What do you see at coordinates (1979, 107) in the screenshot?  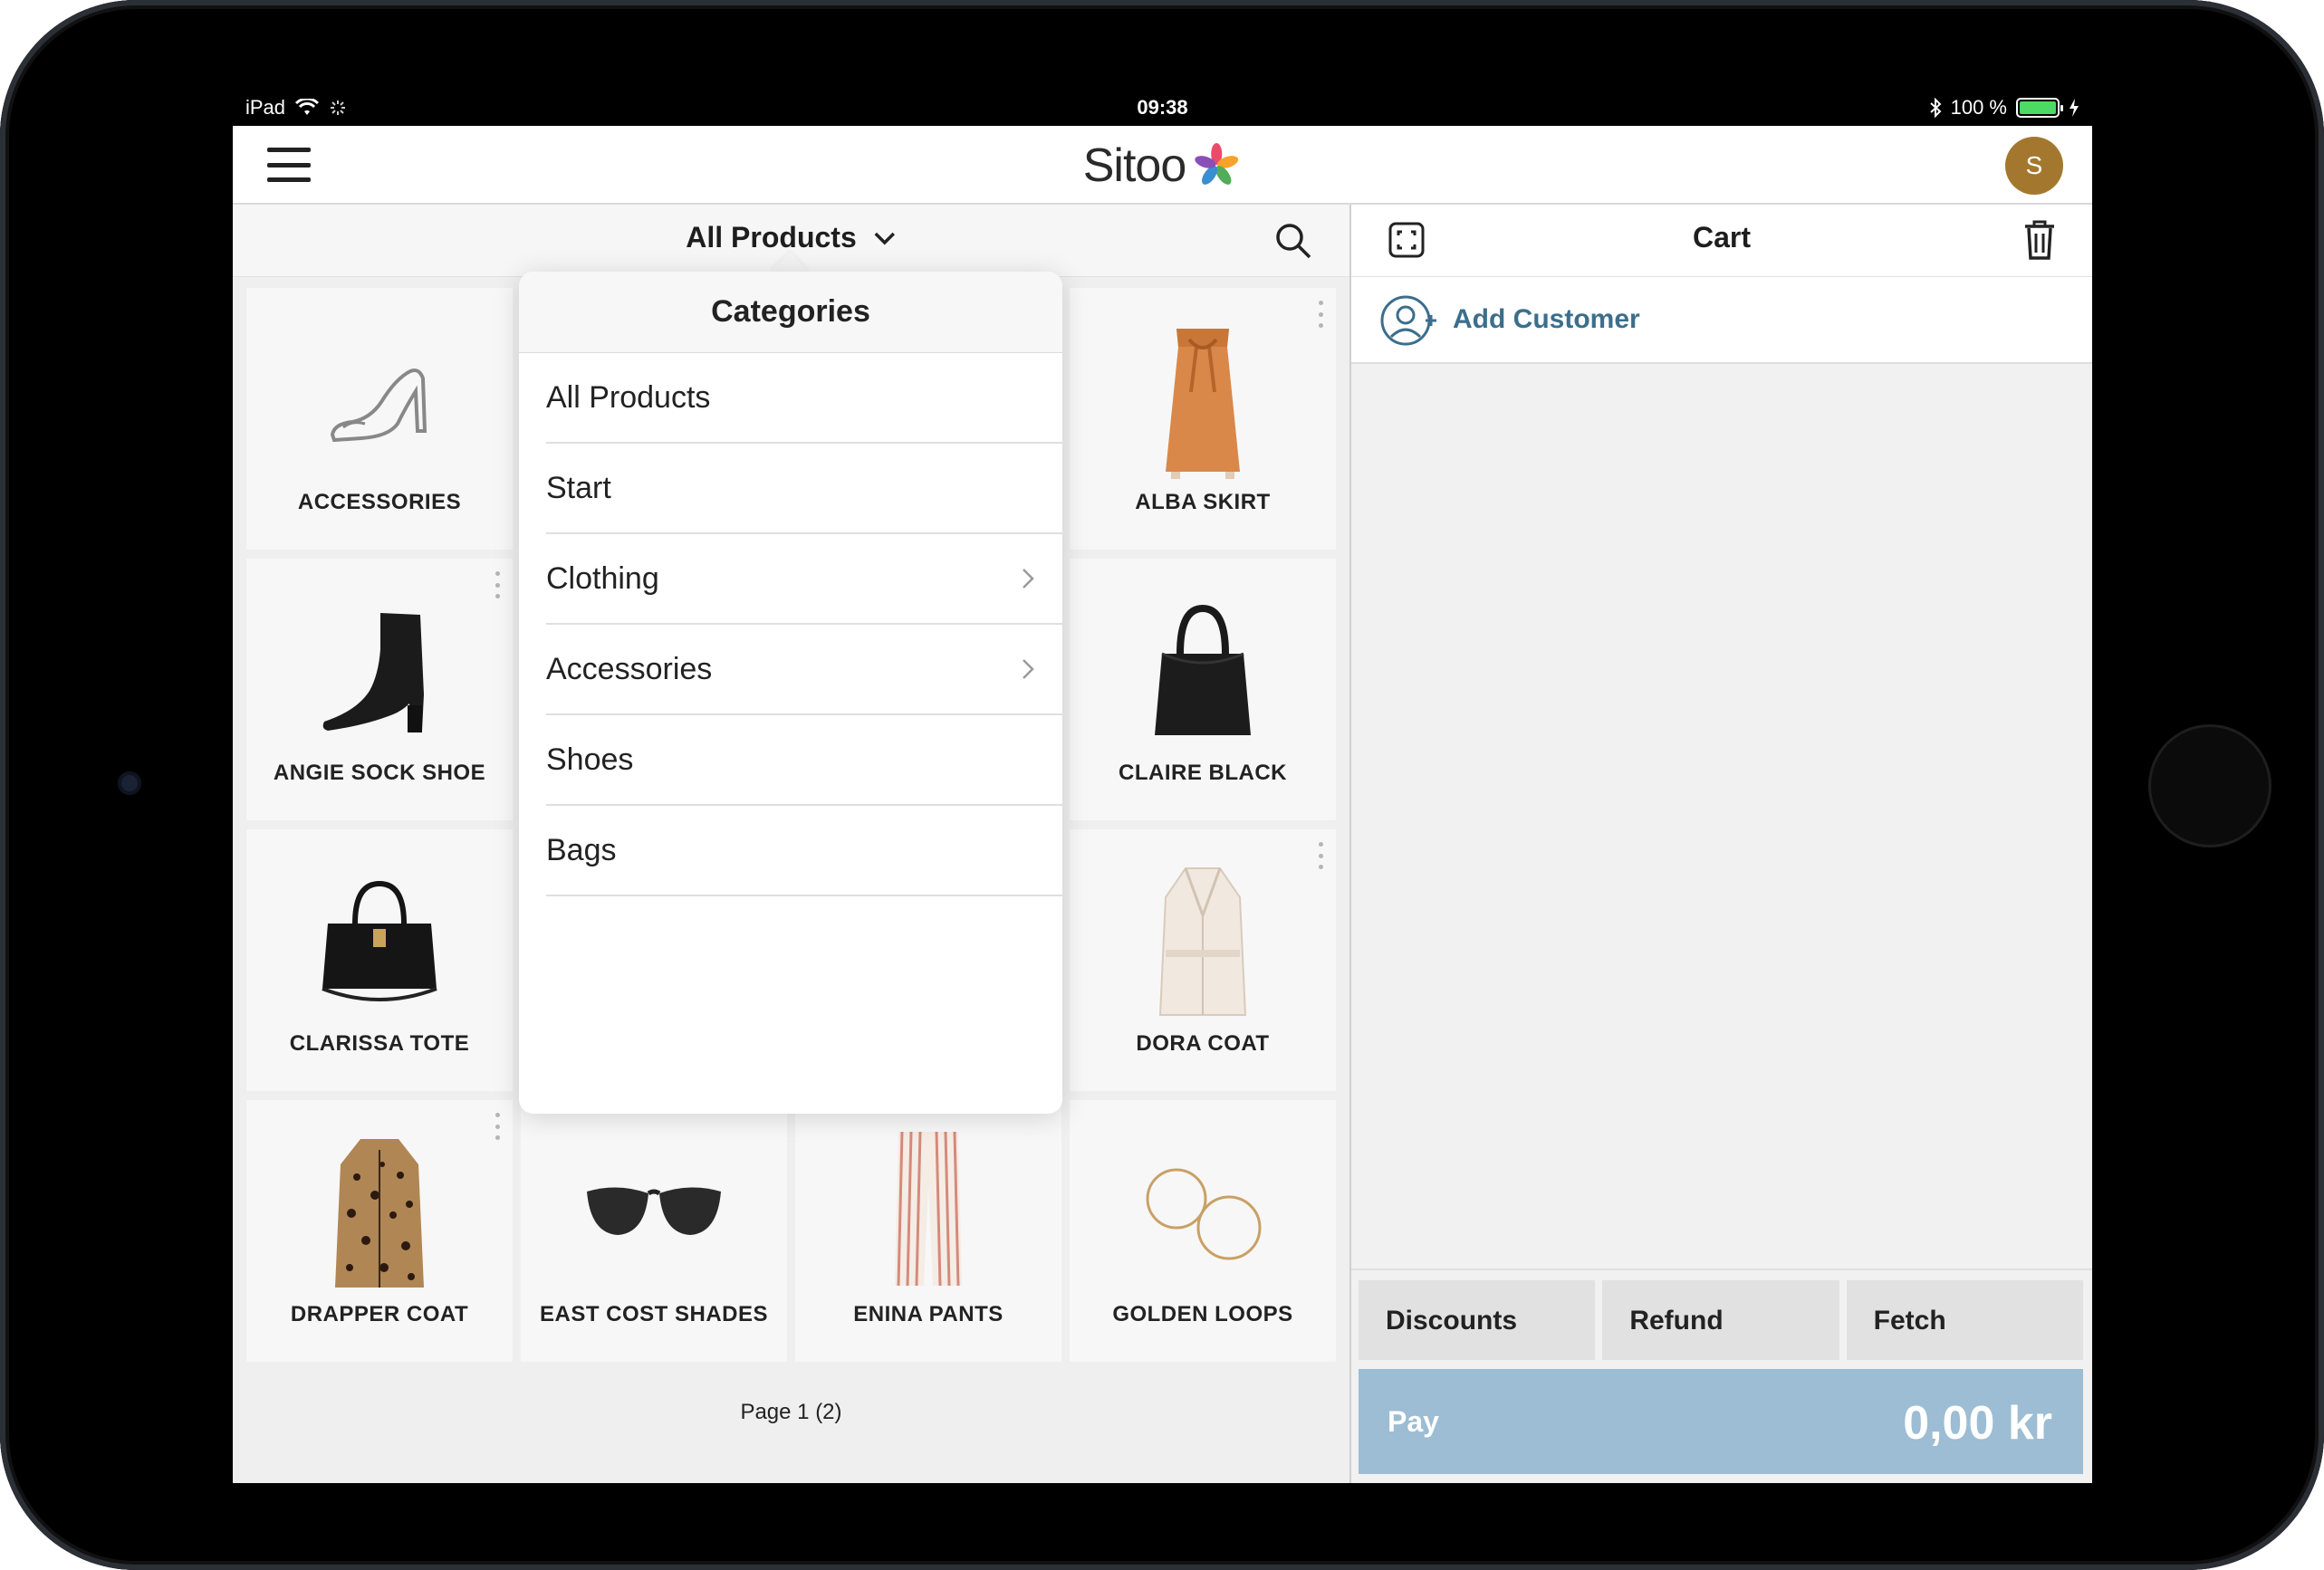 I see `battery-percent: 100 %` at bounding box center [1979, 107].